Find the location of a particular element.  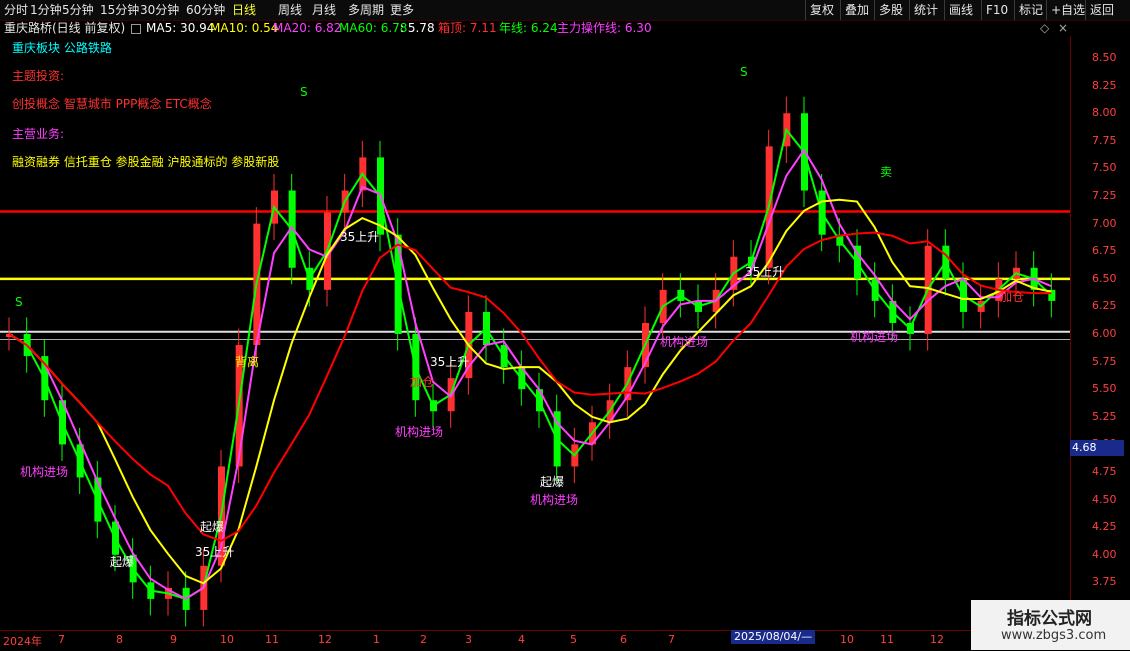

y-tick-label: 6.25 is located at coordinates (1104, 306).